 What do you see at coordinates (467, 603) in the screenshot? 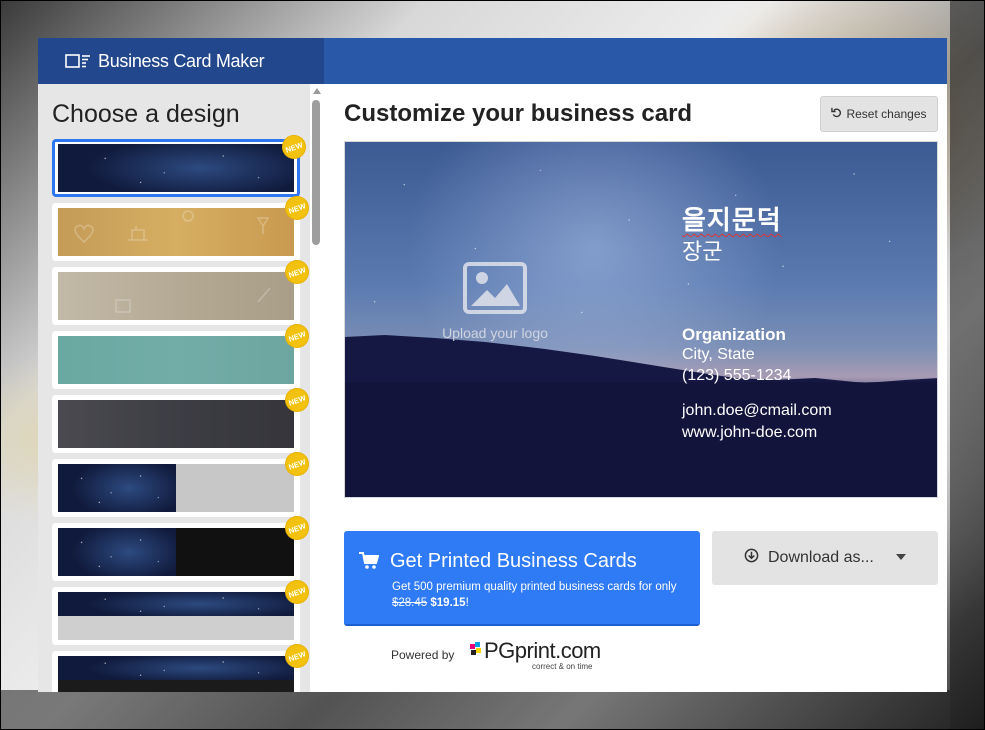
I see `offer-suffix: !` at bounding box center [467, 603].